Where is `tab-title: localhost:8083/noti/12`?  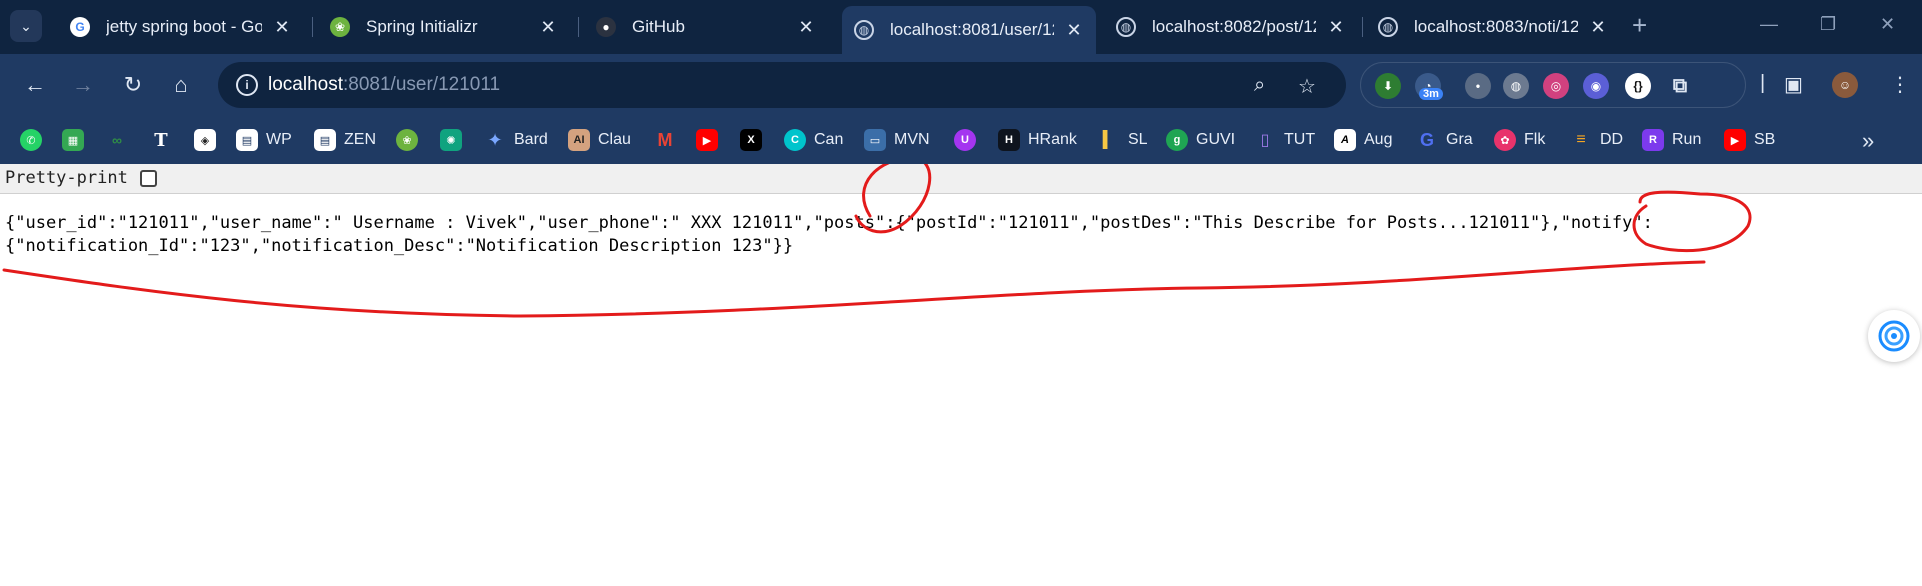 tab-title: localhost:8083/noti/12 is located at coordinates (1496, 26).